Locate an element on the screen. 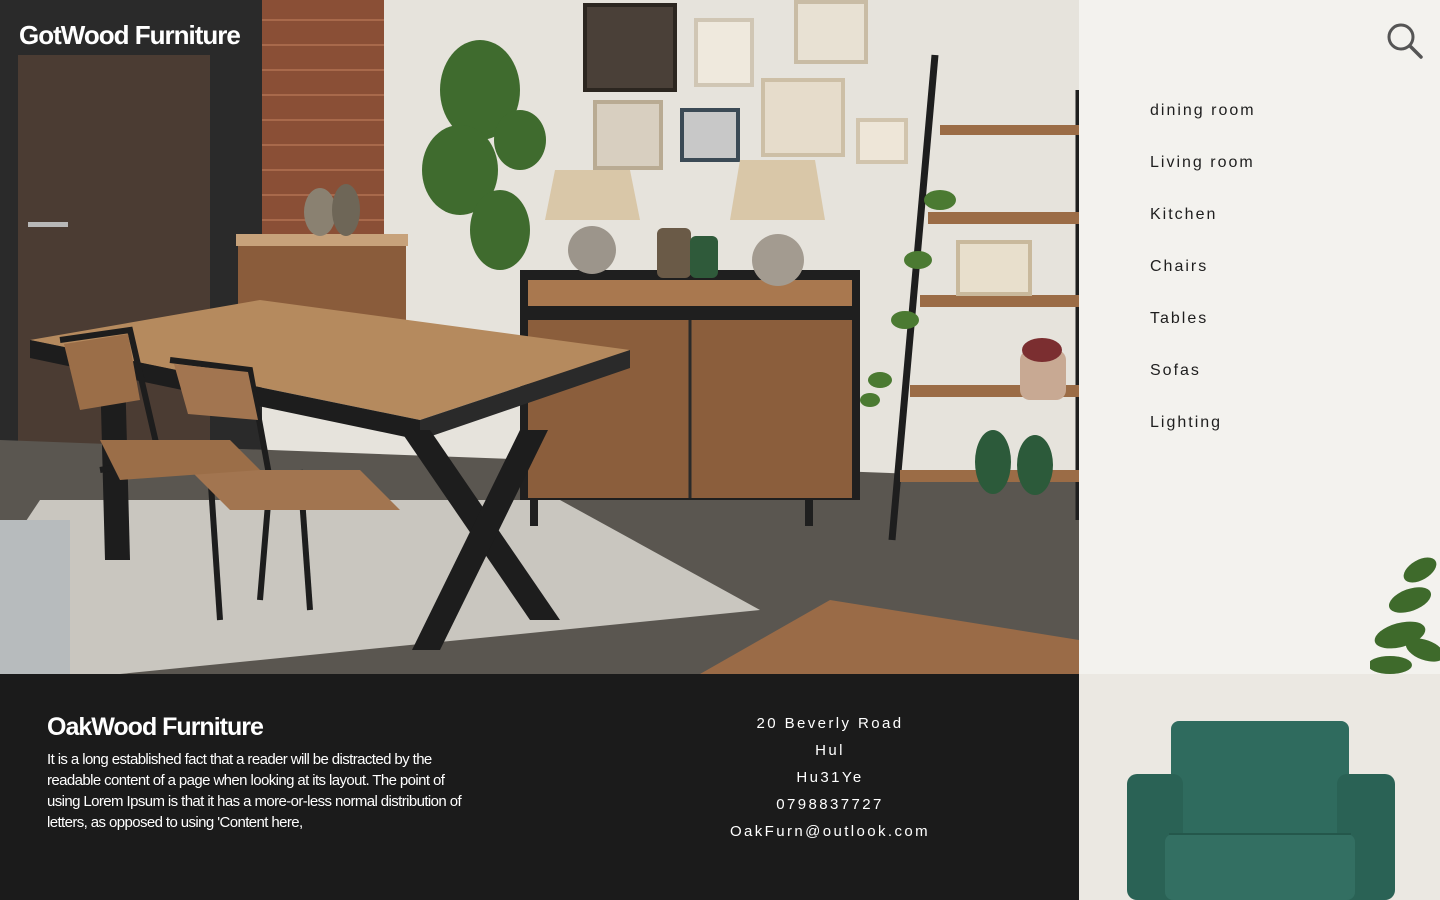 The image size is (1440, 900). address-line-1: 20 Beverly Road is located at coordinates (830, 723).